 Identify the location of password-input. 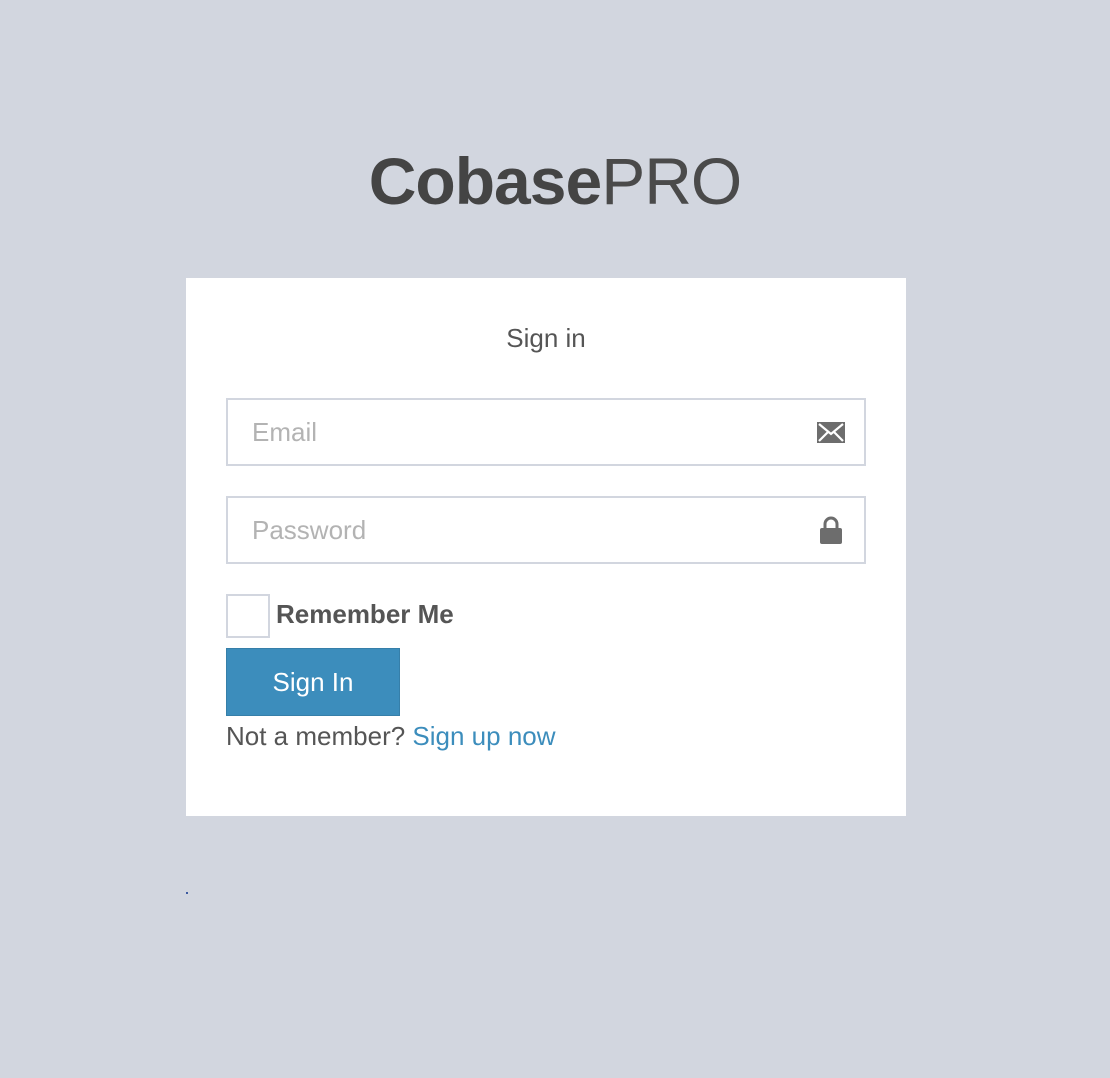
(546, 530).